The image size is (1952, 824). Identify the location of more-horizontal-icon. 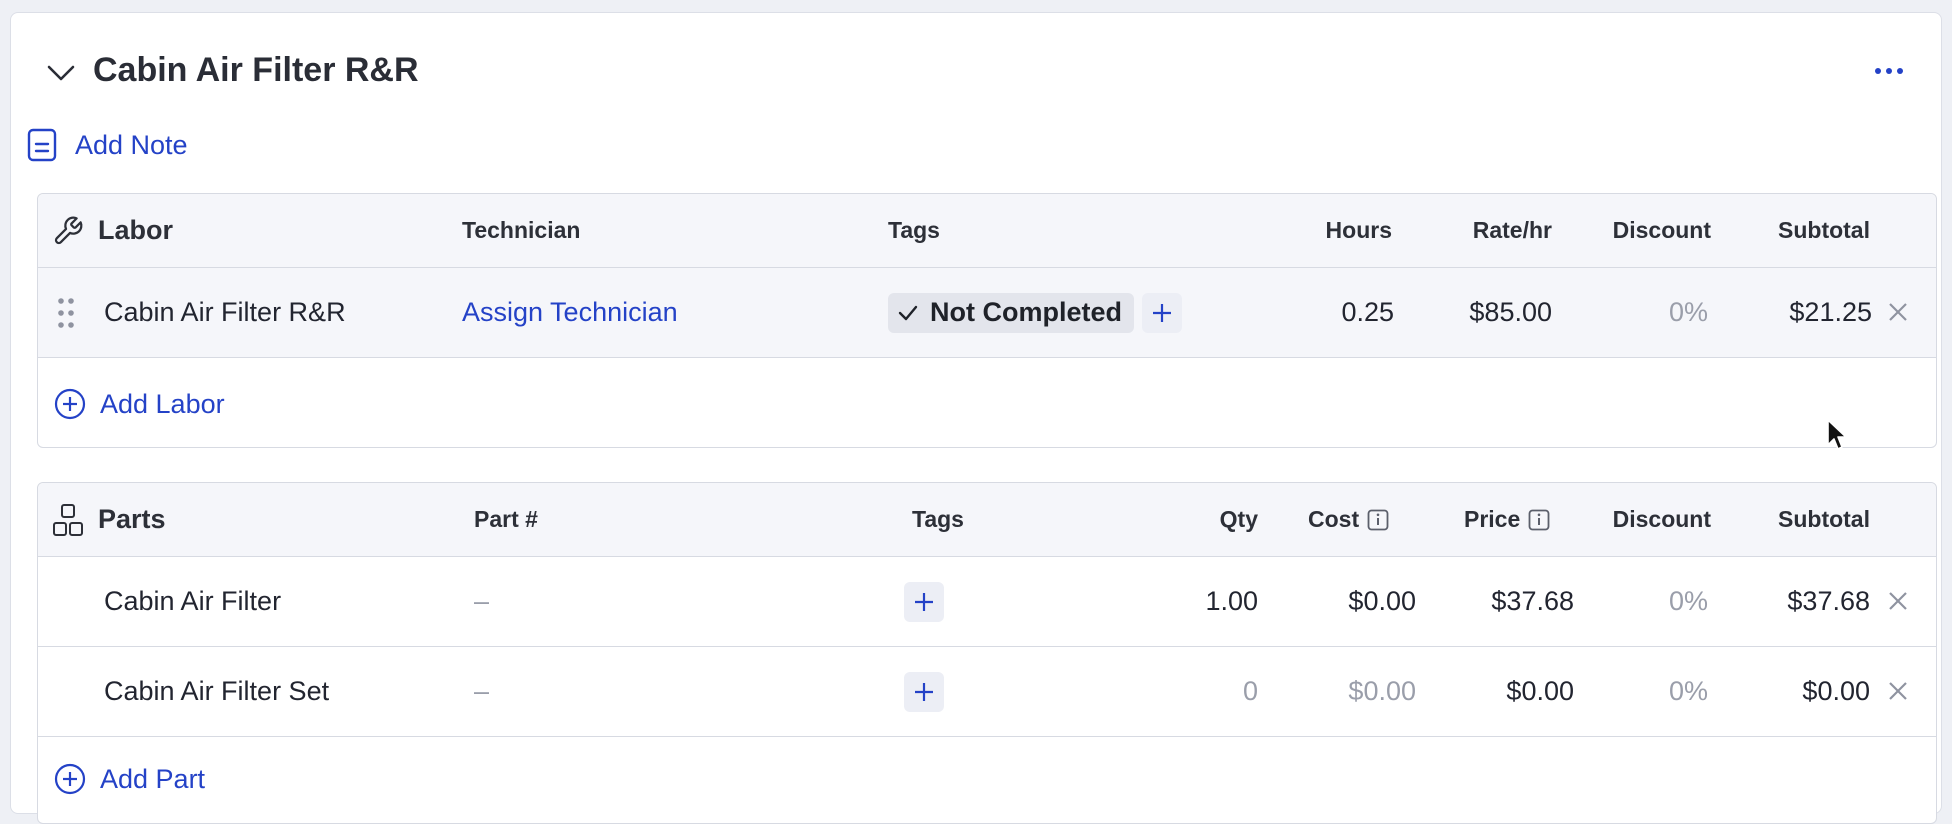
(1889, 71).